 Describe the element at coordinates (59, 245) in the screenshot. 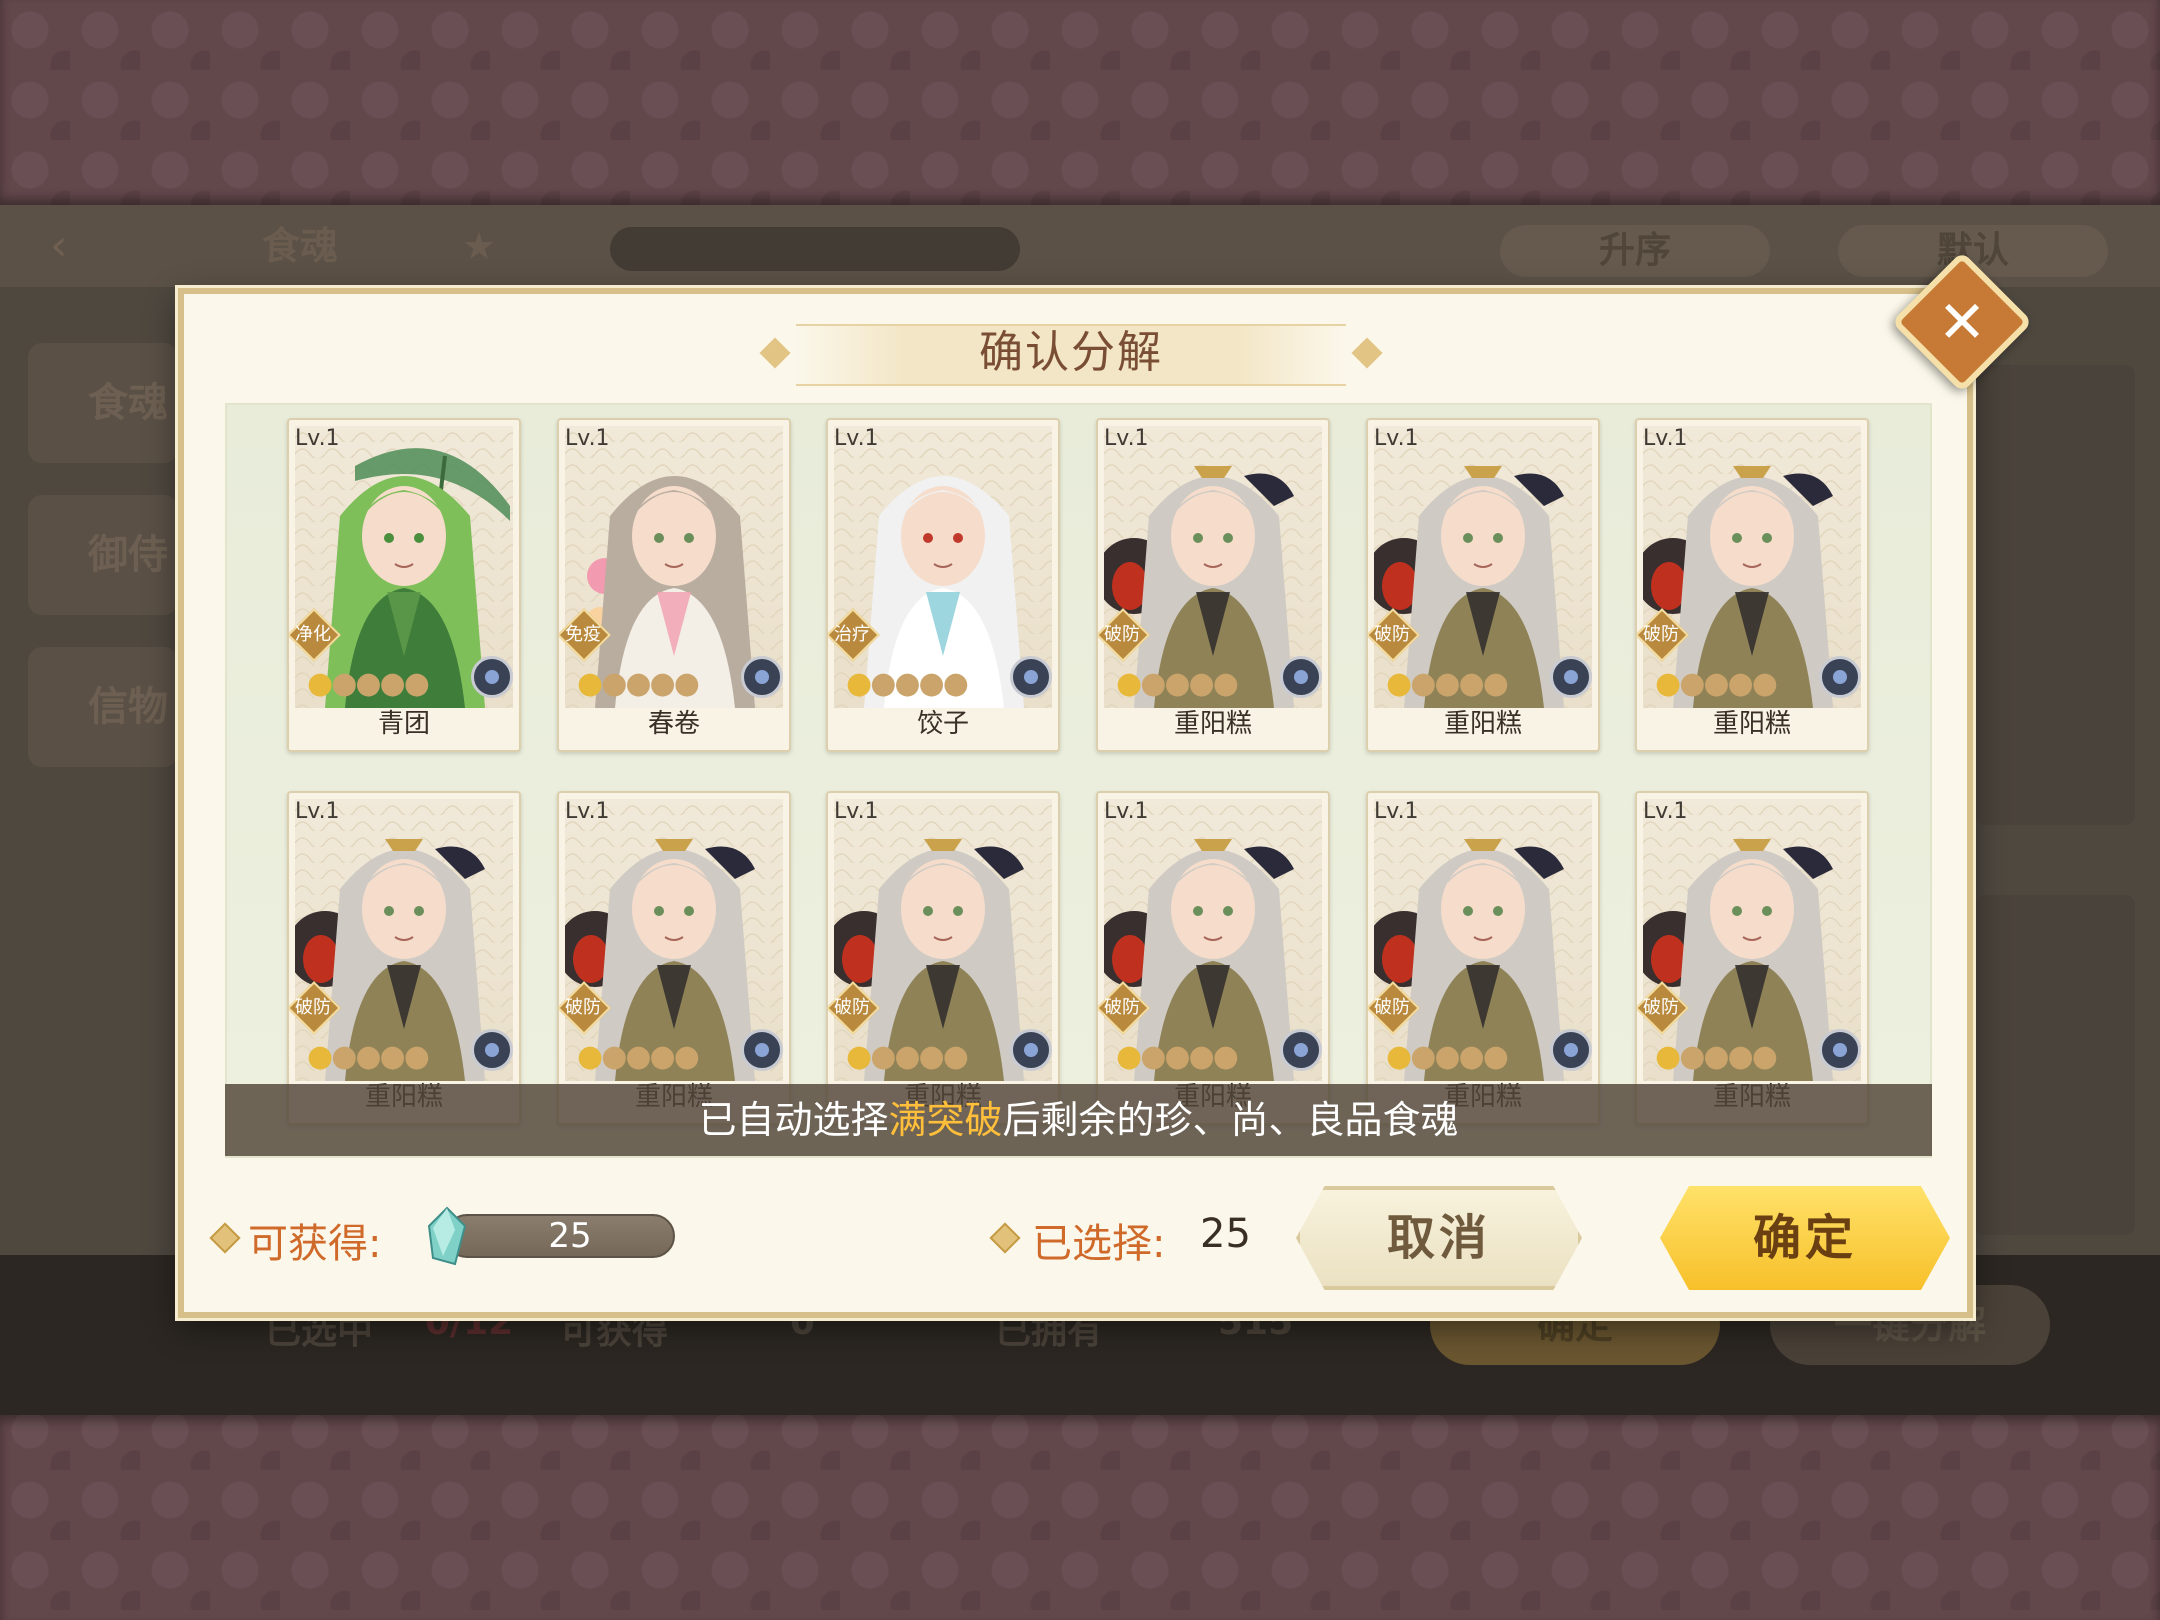

I see `back-arrow-icon: ‹` at that location.